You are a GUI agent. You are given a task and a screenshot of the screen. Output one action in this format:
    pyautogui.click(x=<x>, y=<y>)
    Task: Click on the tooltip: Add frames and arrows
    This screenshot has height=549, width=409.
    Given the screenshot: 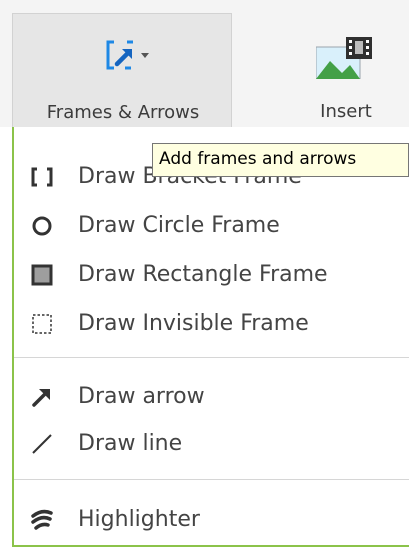 What is the action you would take?
    pyautogui.click(x=280, y=160)
    